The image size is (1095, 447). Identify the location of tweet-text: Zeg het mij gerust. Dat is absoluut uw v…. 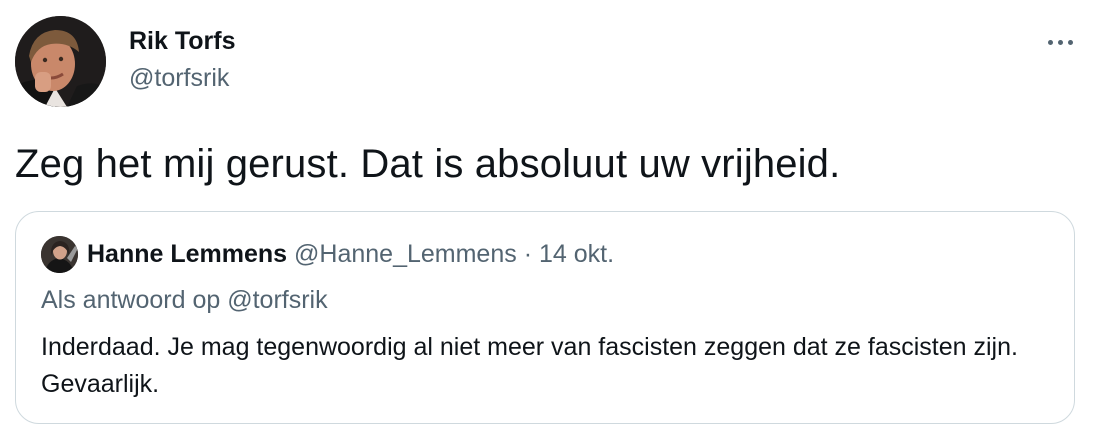
(428, 164).